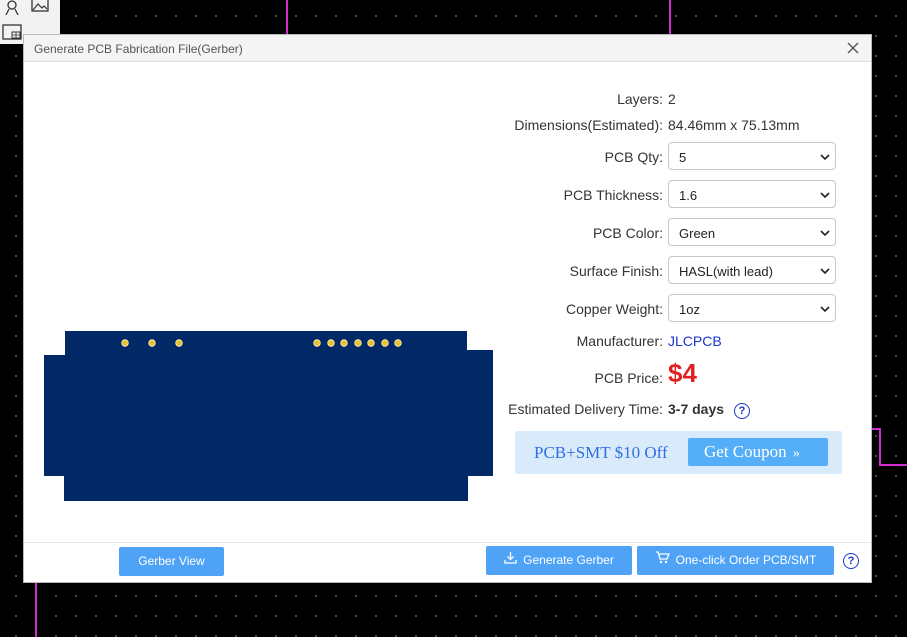 Image resolution: width=907 pixels, height=637 pixels. Describe the element at coordinates (853, 48) in the screenshot. I see `close-icon` at that location.